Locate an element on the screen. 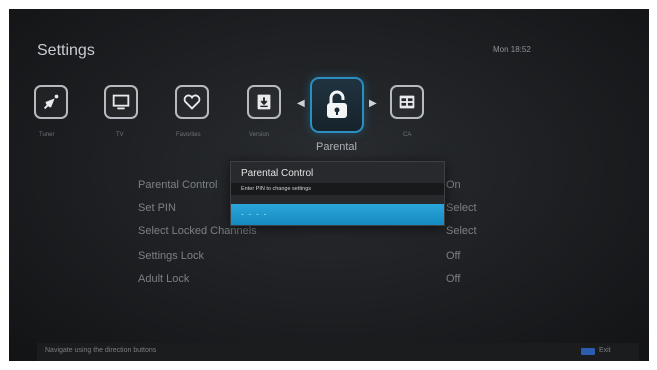 The image size is (657, 370). pin-input: - - - - is located at coordinates (337, 214).